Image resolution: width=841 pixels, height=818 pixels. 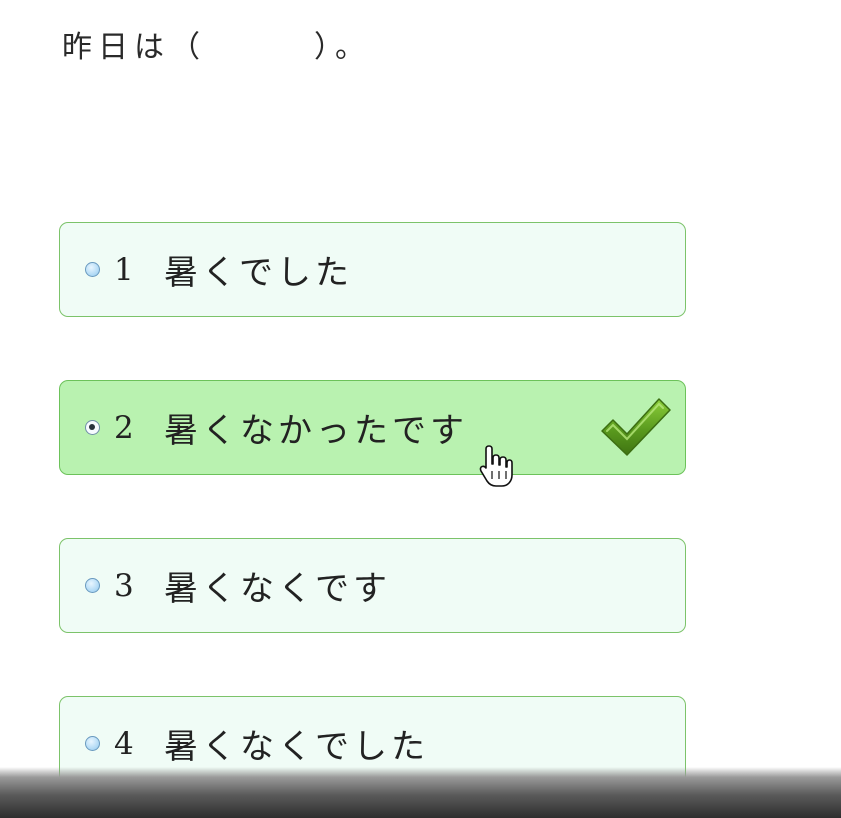 I want to click on checkmark-icon, so click(x=636, y=427).